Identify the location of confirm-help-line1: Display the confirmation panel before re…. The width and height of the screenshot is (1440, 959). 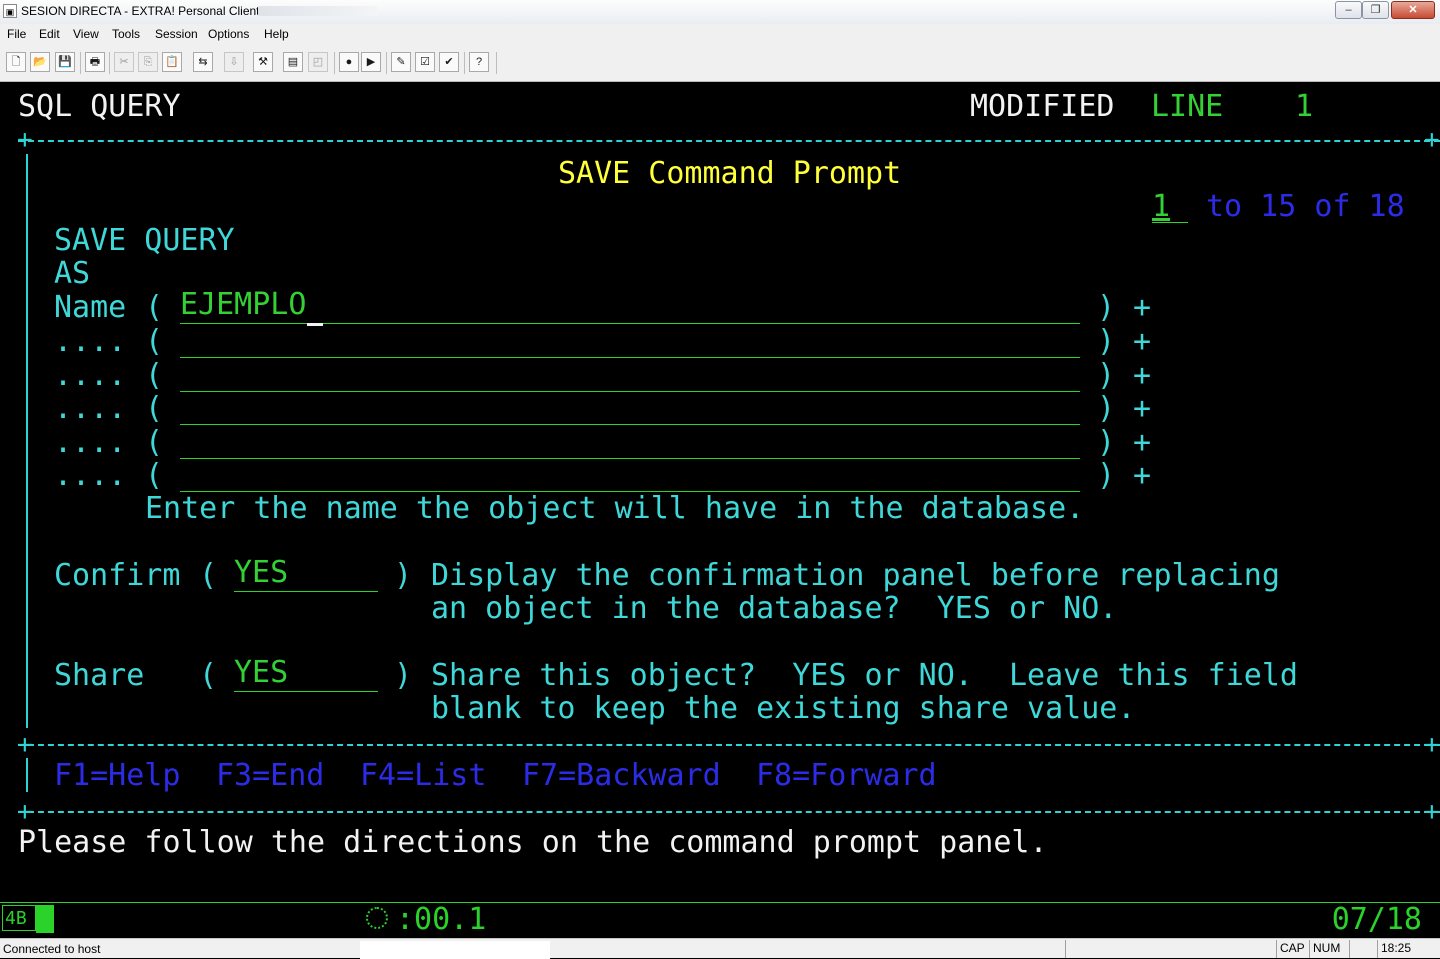
(855, 575).